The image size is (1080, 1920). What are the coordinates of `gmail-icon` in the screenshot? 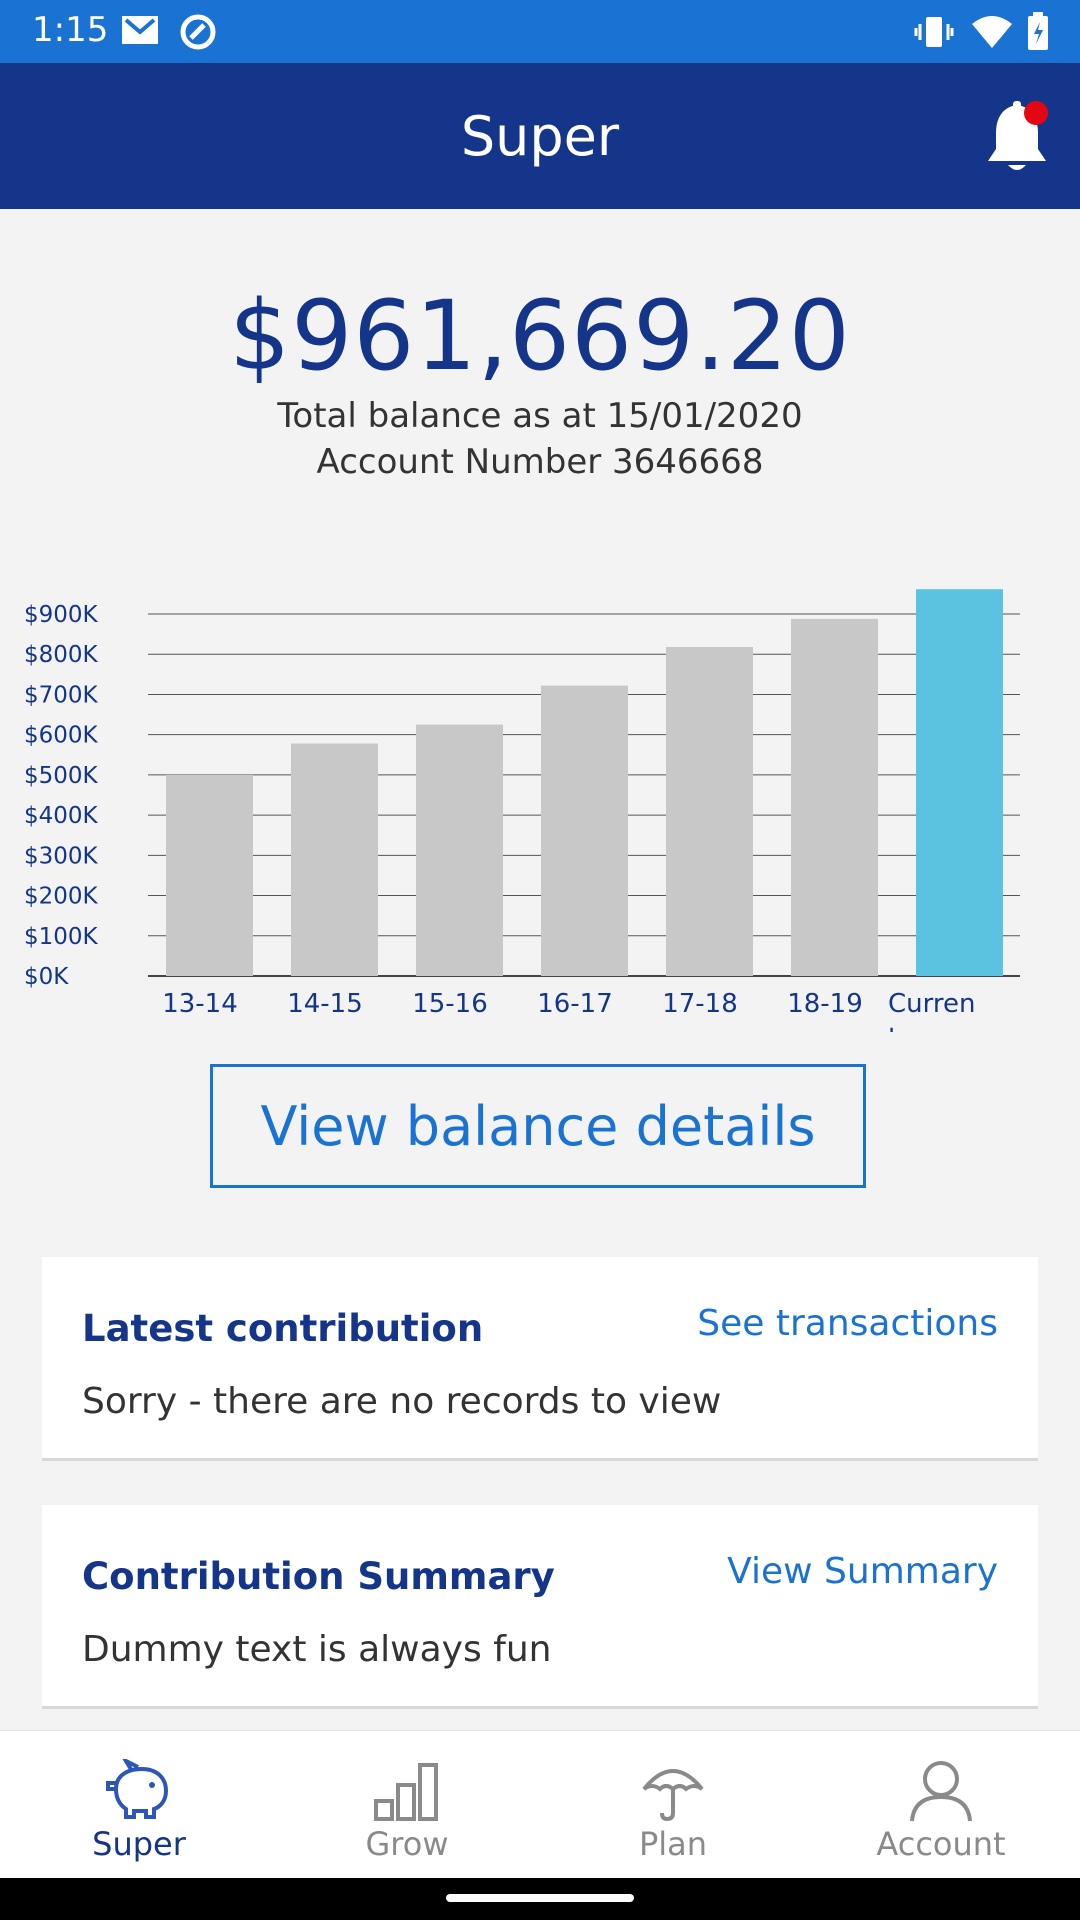 It's located at (140, 30).